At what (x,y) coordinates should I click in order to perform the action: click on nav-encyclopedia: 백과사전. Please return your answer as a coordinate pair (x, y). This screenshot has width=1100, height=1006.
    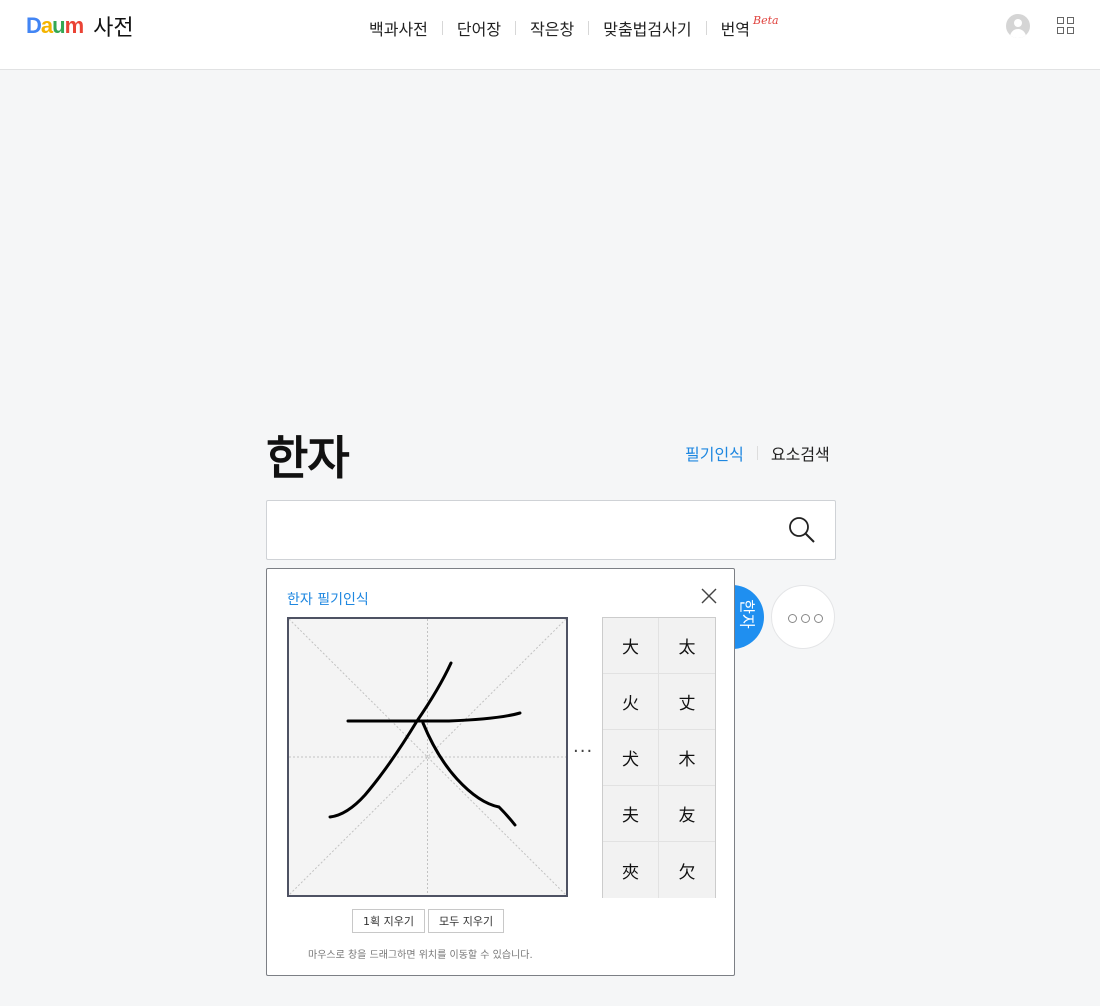
    Looking at the image, I should click on (398, 28).